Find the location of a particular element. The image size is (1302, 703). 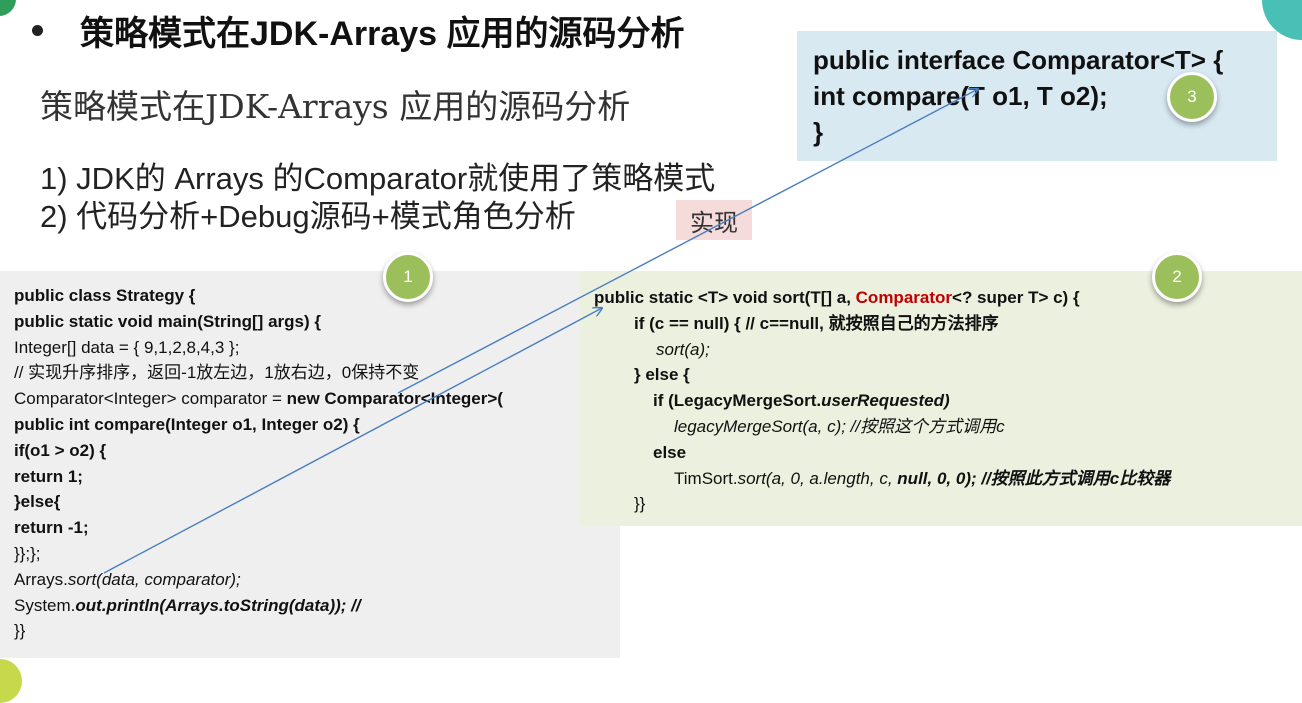

arrow-client-to-sort is located at coordinates (352, 441).